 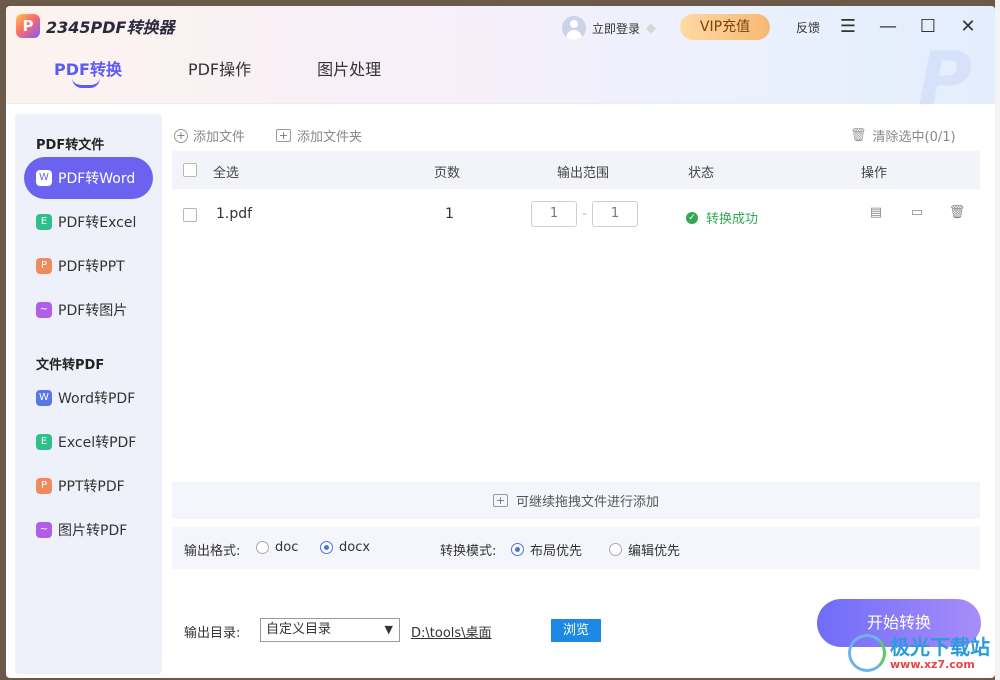 What do you see at coordinates (451, 631) in the screenshot?
I see `output-path-link: D:\tools\桌面` at bounding box center [451, 631].